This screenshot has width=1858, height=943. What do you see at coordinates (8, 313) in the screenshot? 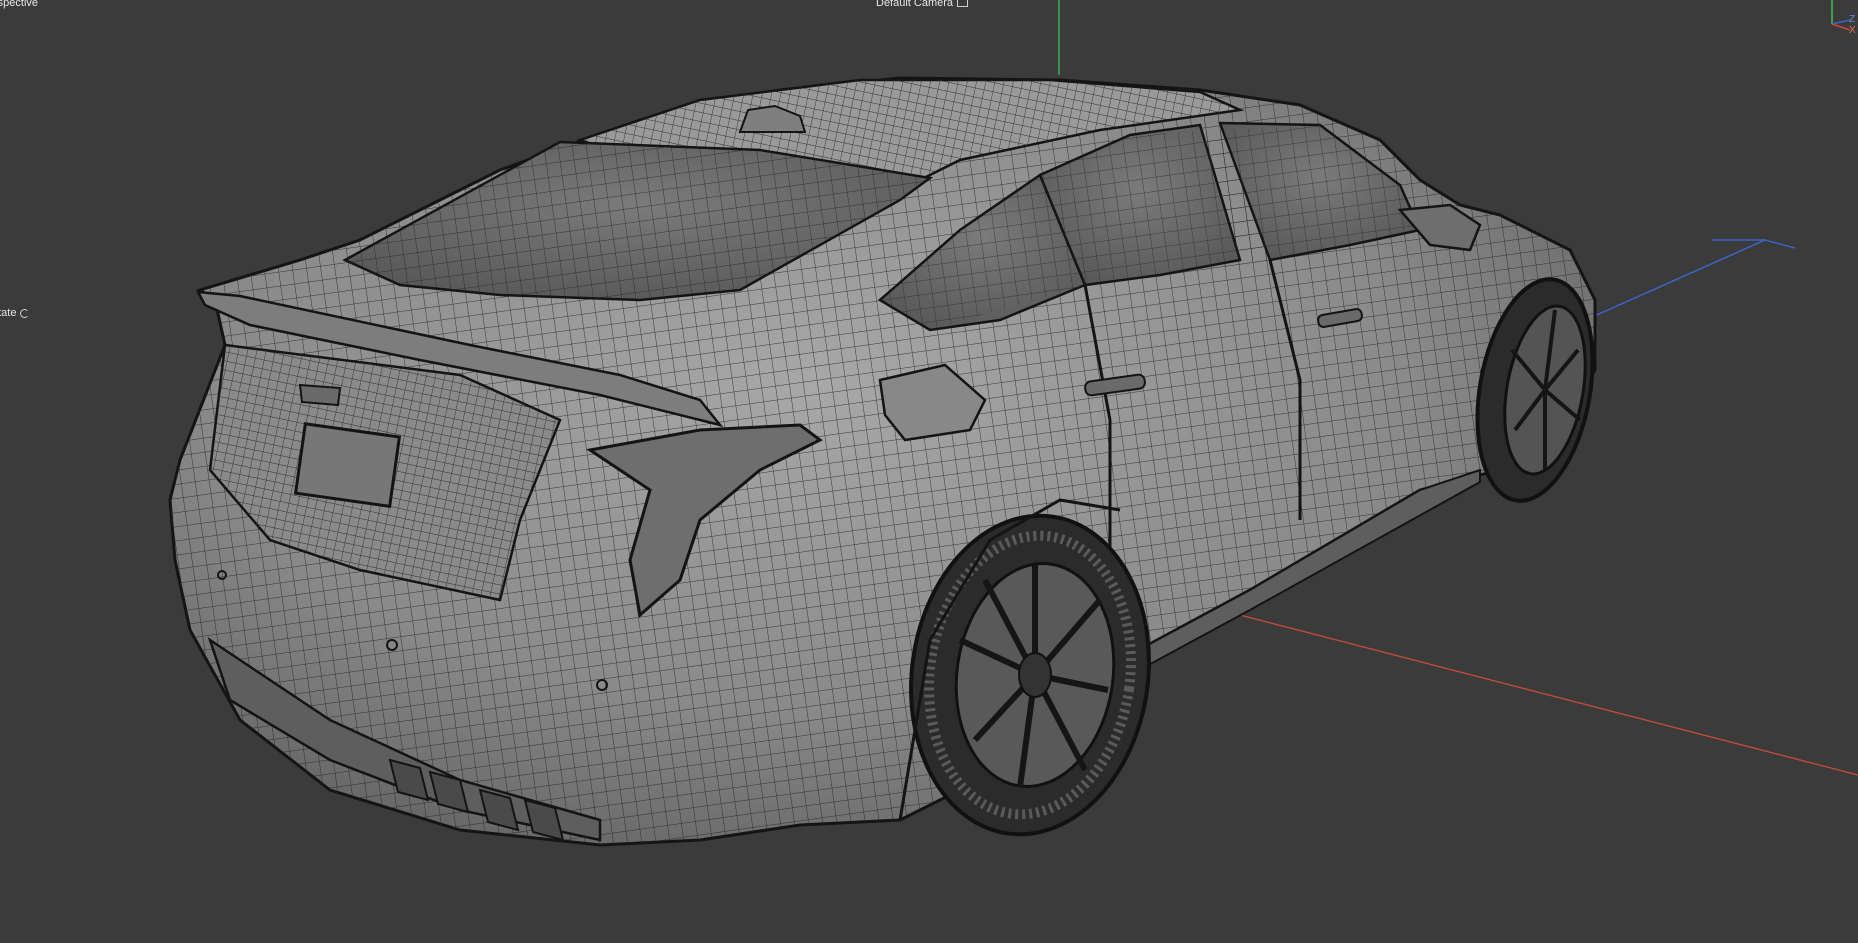
I see `nav-mode-text: otate` at bounding box center [8, 313].